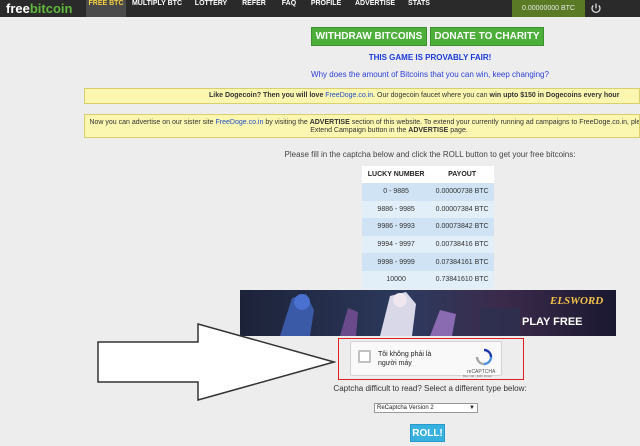 This screenshot has width=640, height=446. Describe the element at coordinates (428, 192) in the screenshot. I see `table-row: 0 - 9885 0.00000738 BTC` at that location.